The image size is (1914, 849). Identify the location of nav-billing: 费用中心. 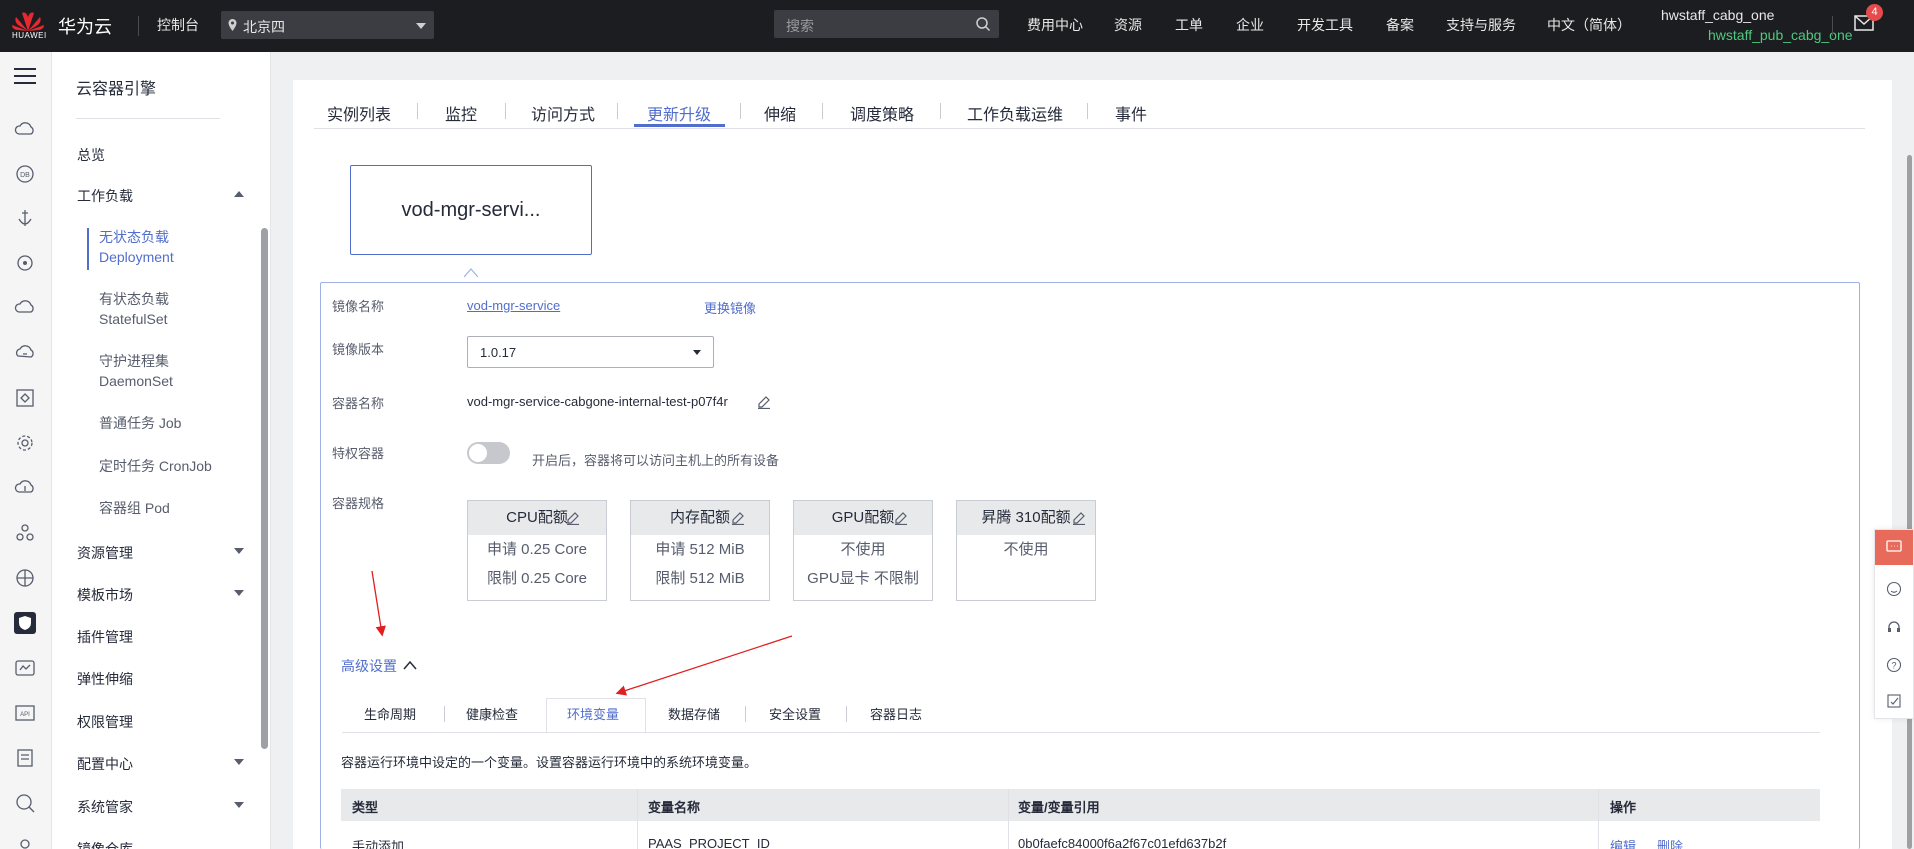
(1055, 25).